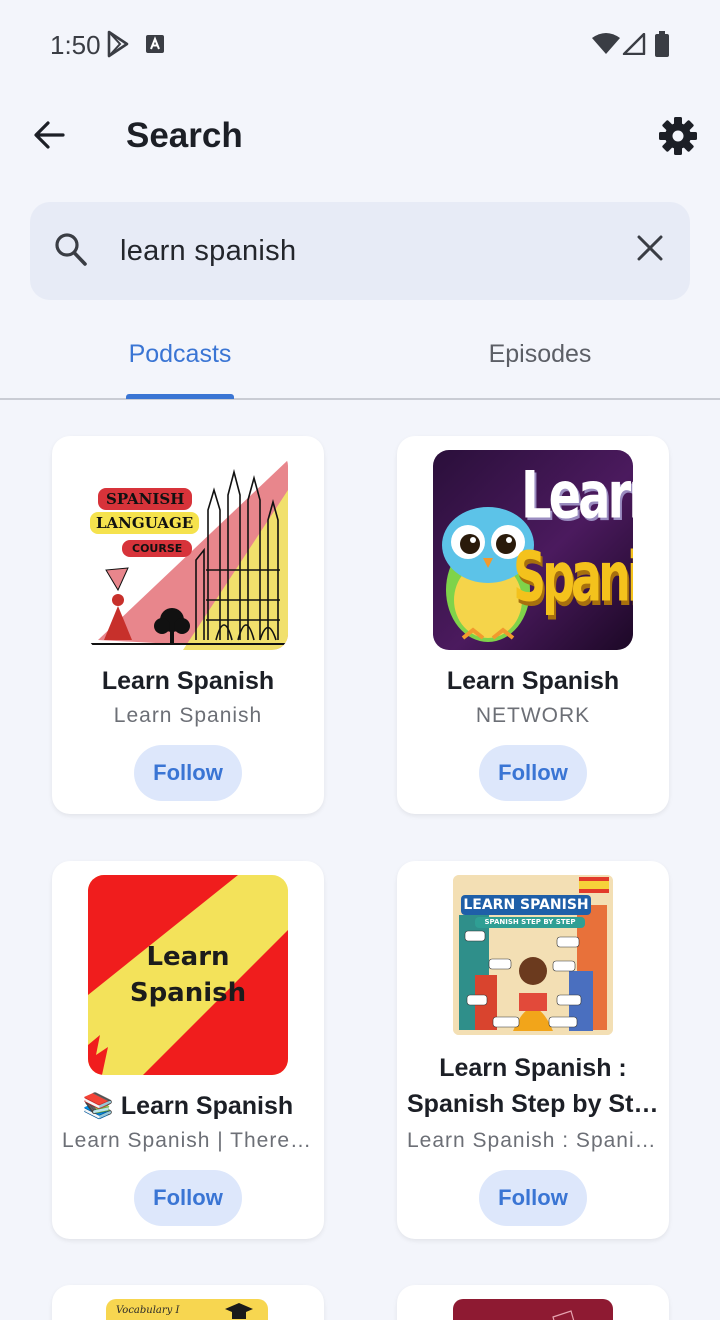  I want to click on close-icon, so click(650, 250).